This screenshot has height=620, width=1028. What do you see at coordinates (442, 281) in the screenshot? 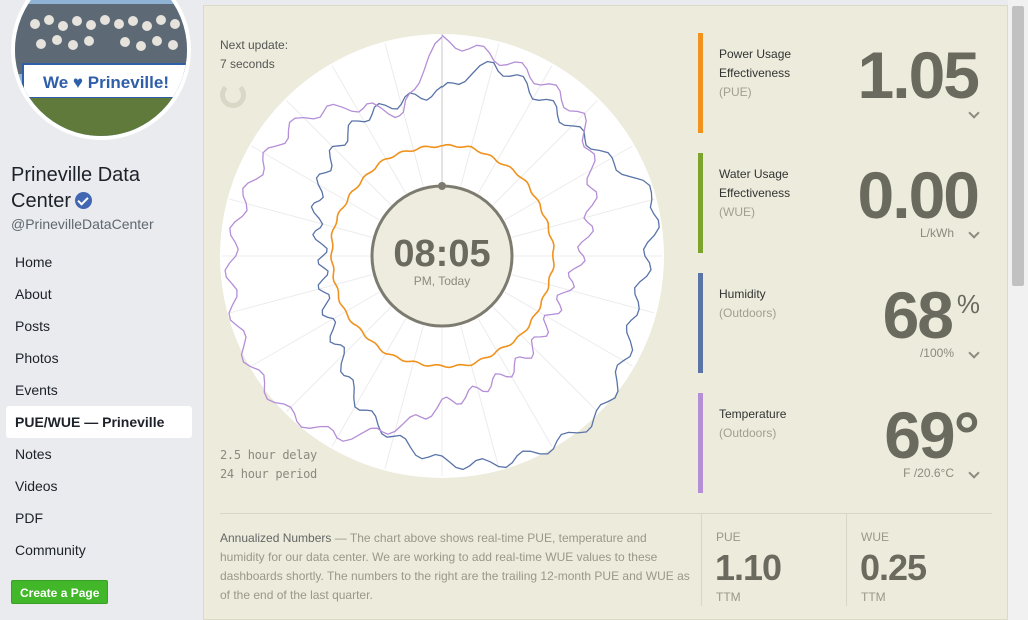
I see `clock-subtitle: PM, Today` at bounding box center [442, 281].